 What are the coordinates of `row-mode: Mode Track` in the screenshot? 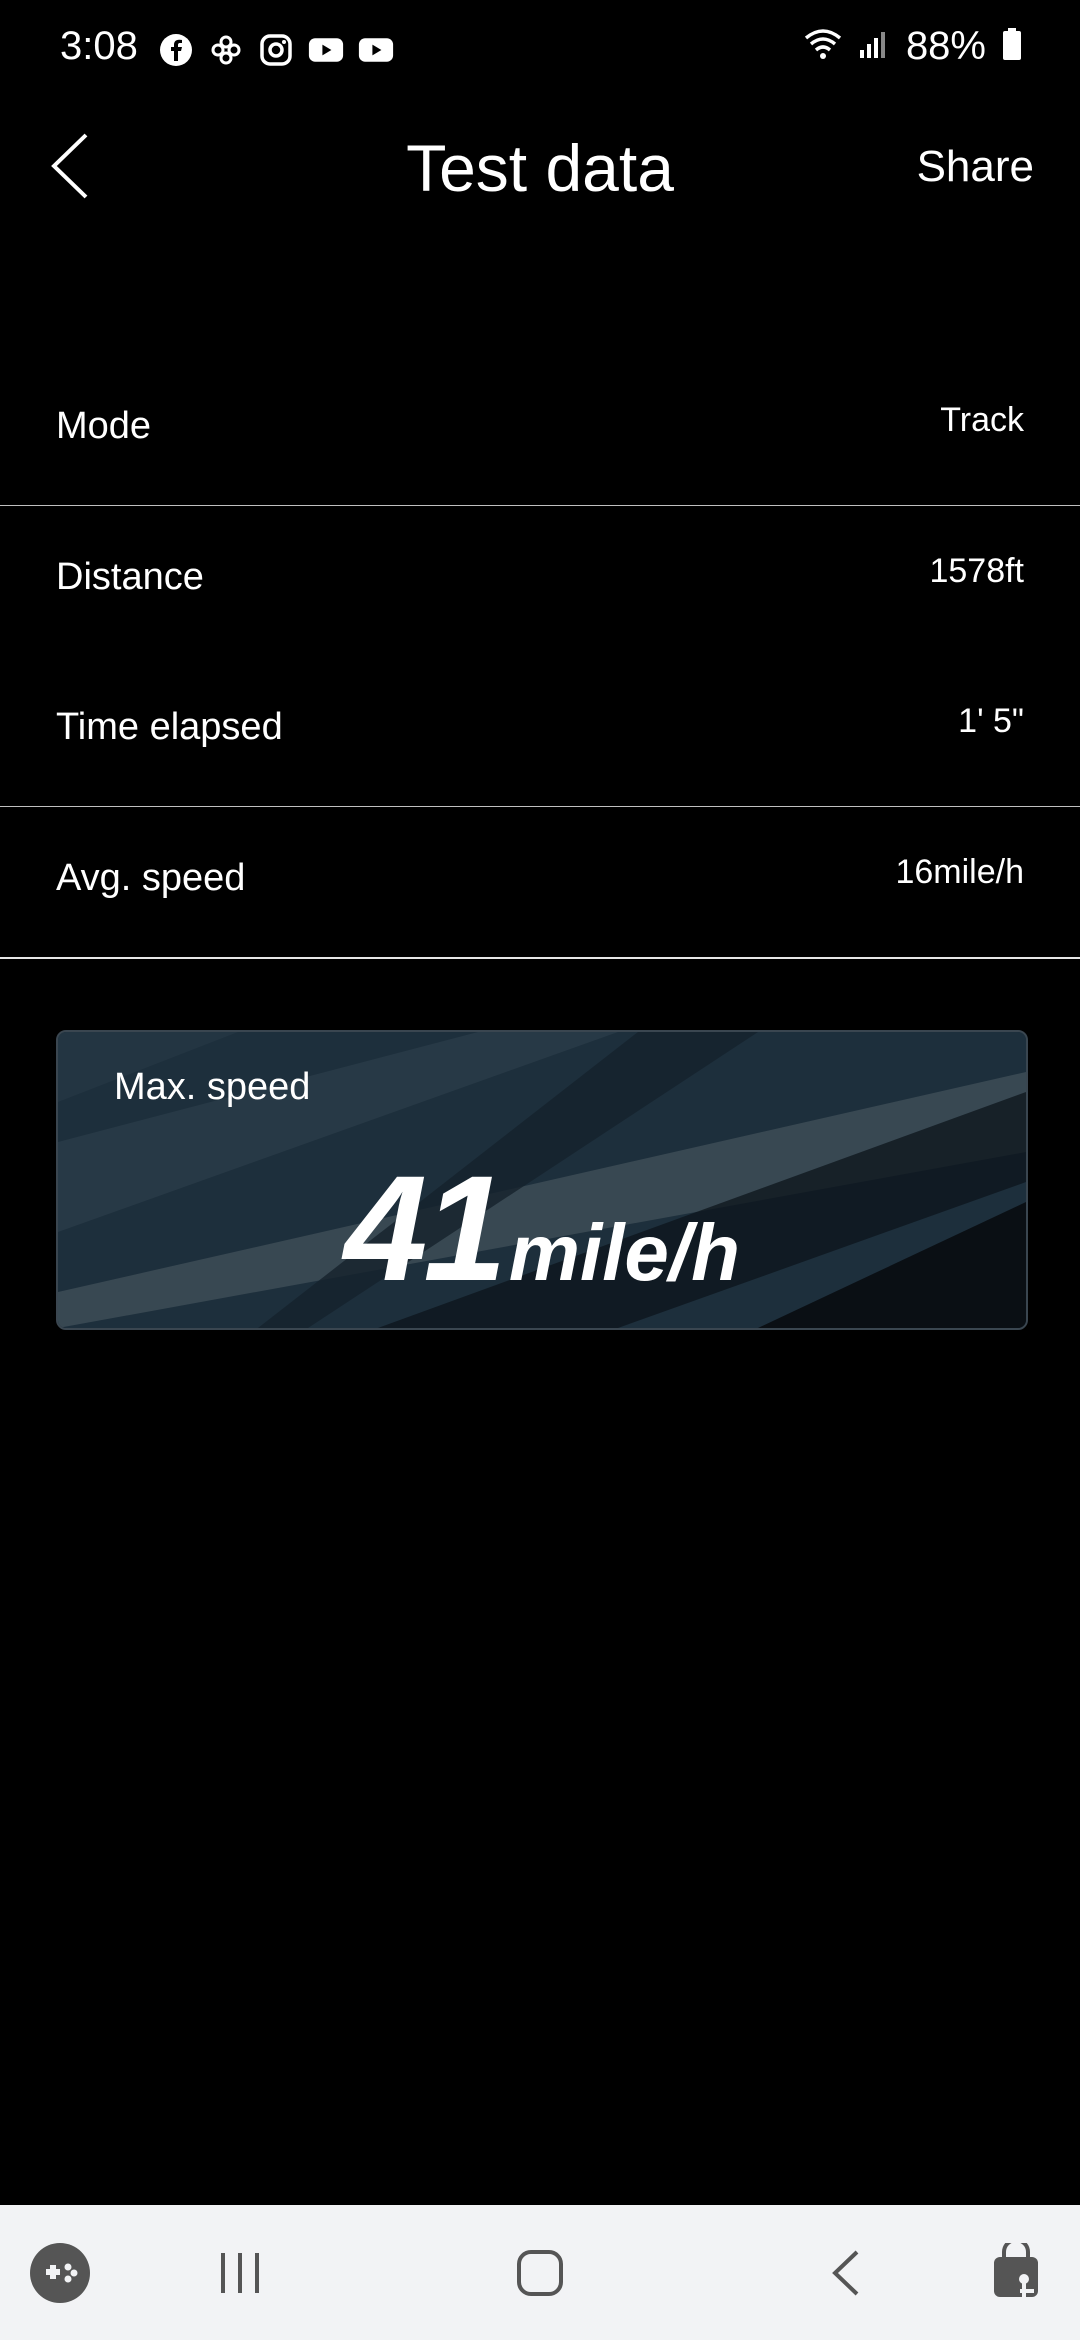 It's located at (540, 430).